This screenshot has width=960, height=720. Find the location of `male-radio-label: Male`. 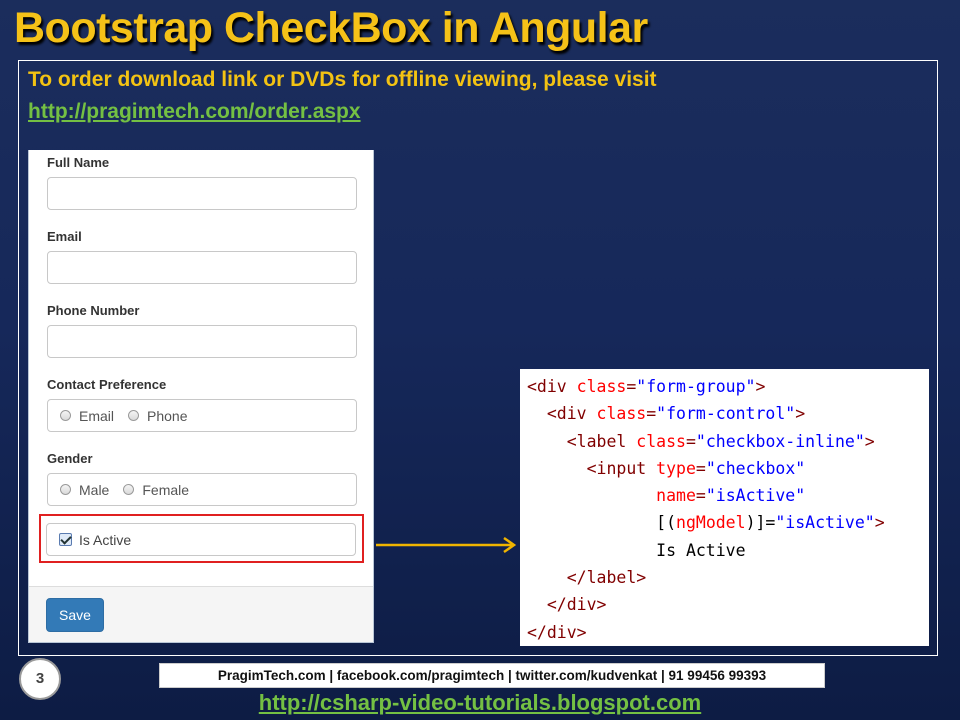

male-radio-label: Male is located at coordinates (94, 489).